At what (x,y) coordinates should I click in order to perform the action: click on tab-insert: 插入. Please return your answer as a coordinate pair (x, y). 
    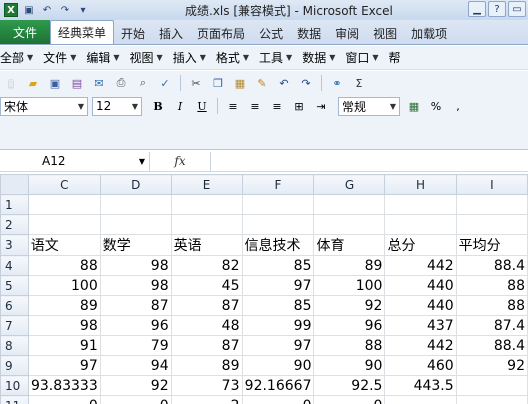
    Looking at the image, I should click on (171, 33).